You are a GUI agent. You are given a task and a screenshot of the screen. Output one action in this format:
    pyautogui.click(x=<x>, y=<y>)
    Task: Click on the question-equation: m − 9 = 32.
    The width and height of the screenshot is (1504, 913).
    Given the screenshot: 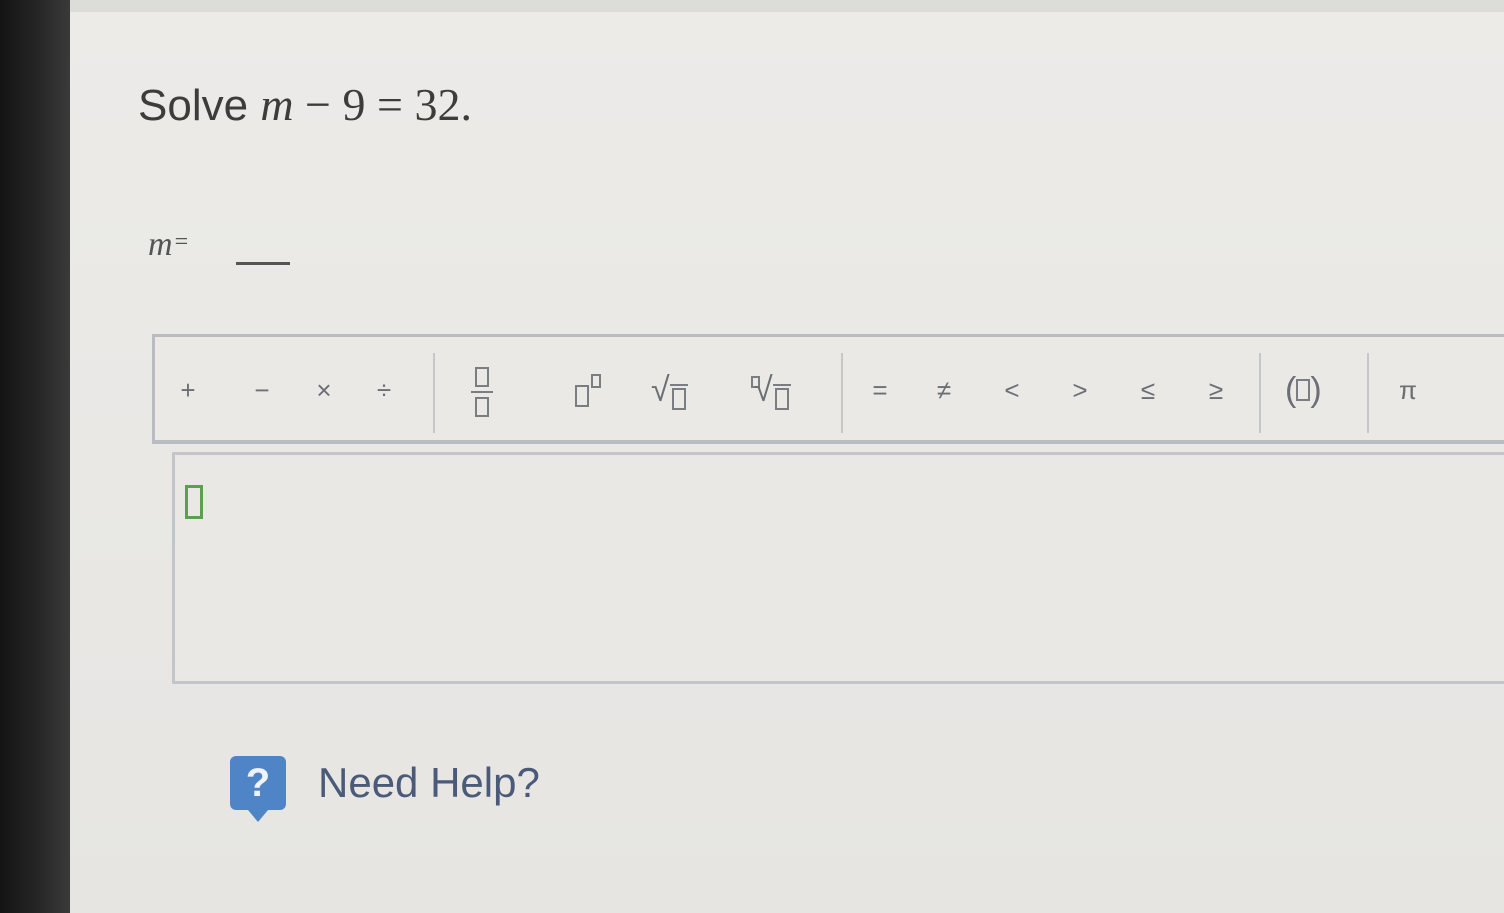 What is the action you would take?
    pyautogui.click(x=366, y=104)
    